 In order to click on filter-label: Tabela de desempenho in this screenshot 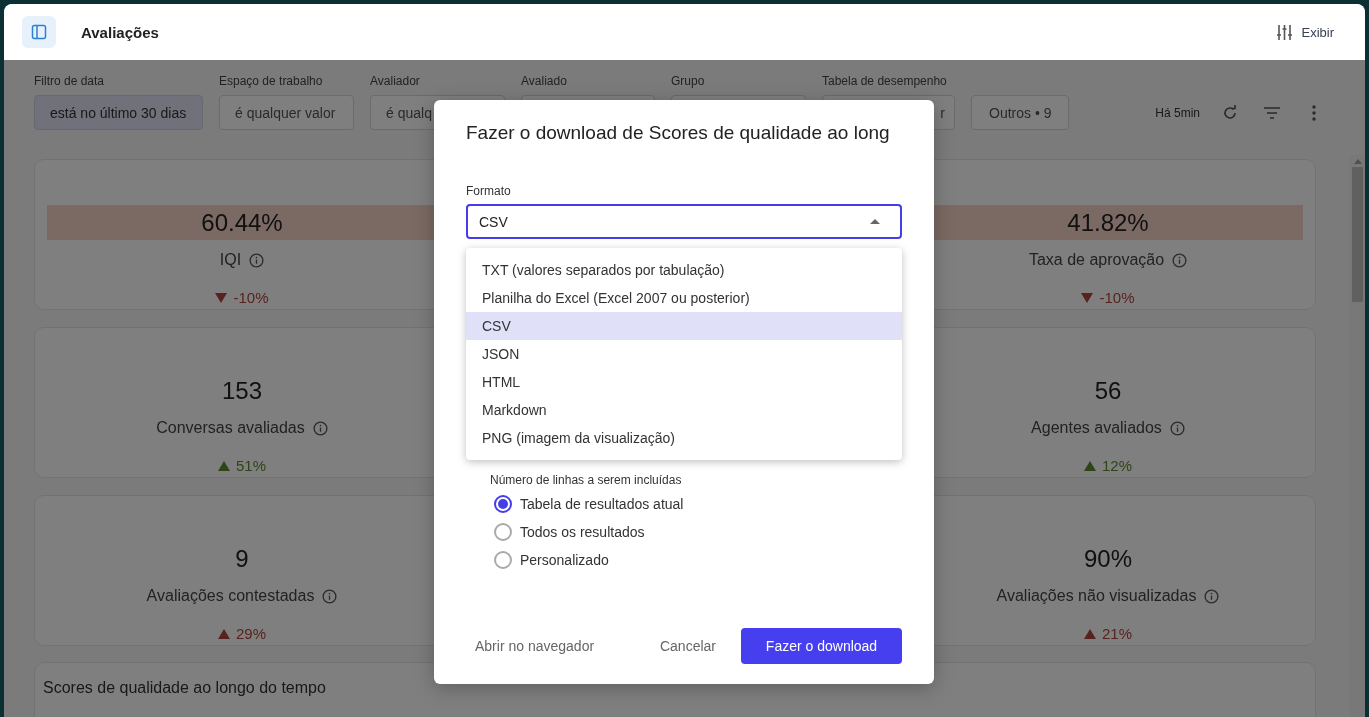, I will do `click(885, 81)`.